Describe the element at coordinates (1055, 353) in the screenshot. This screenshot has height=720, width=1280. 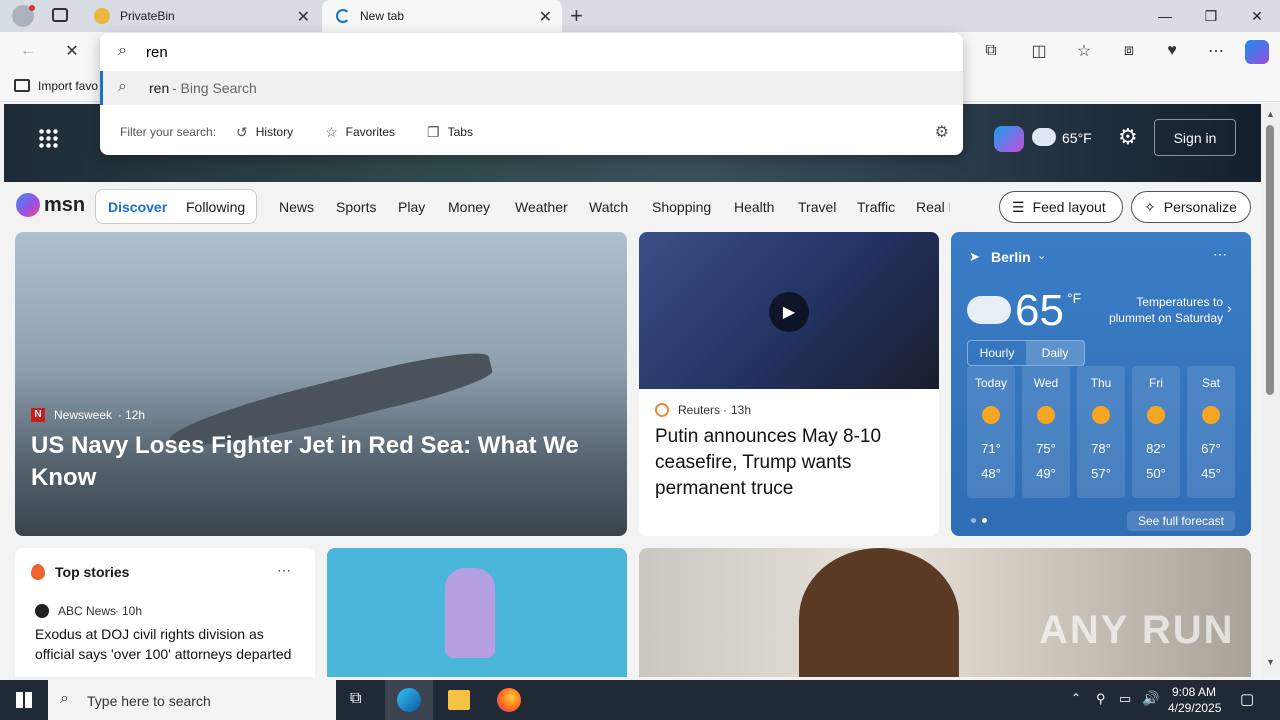
I see `tab-daily: Daily` at that location.